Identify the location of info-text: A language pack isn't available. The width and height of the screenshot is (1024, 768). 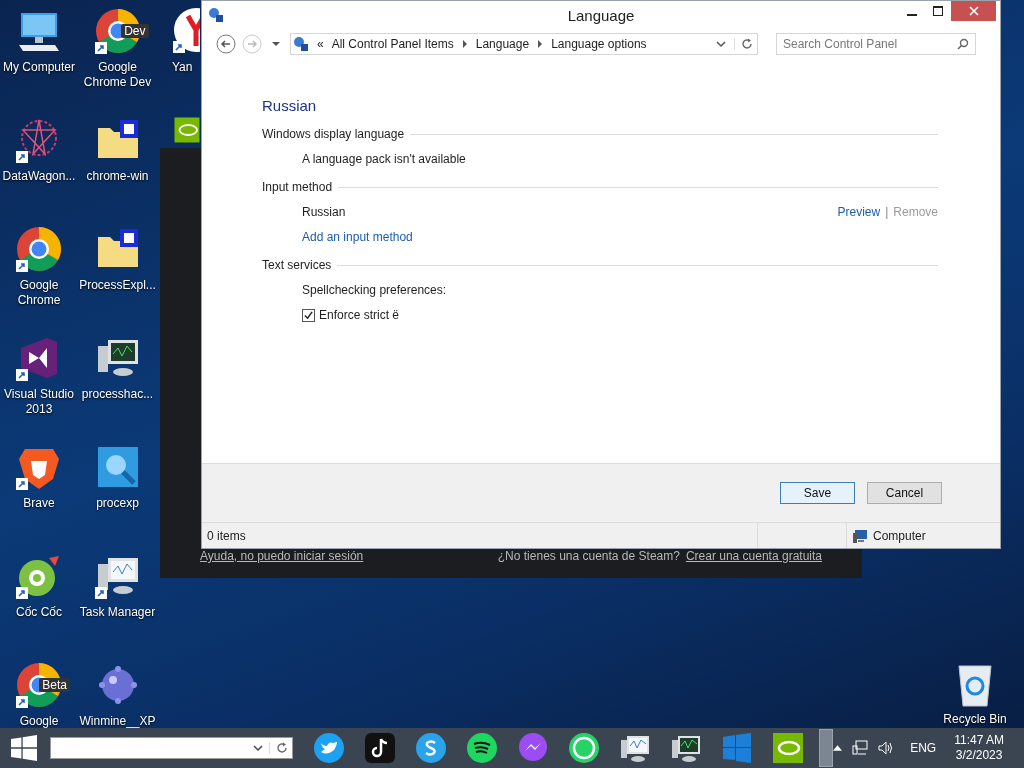
(384, 159).